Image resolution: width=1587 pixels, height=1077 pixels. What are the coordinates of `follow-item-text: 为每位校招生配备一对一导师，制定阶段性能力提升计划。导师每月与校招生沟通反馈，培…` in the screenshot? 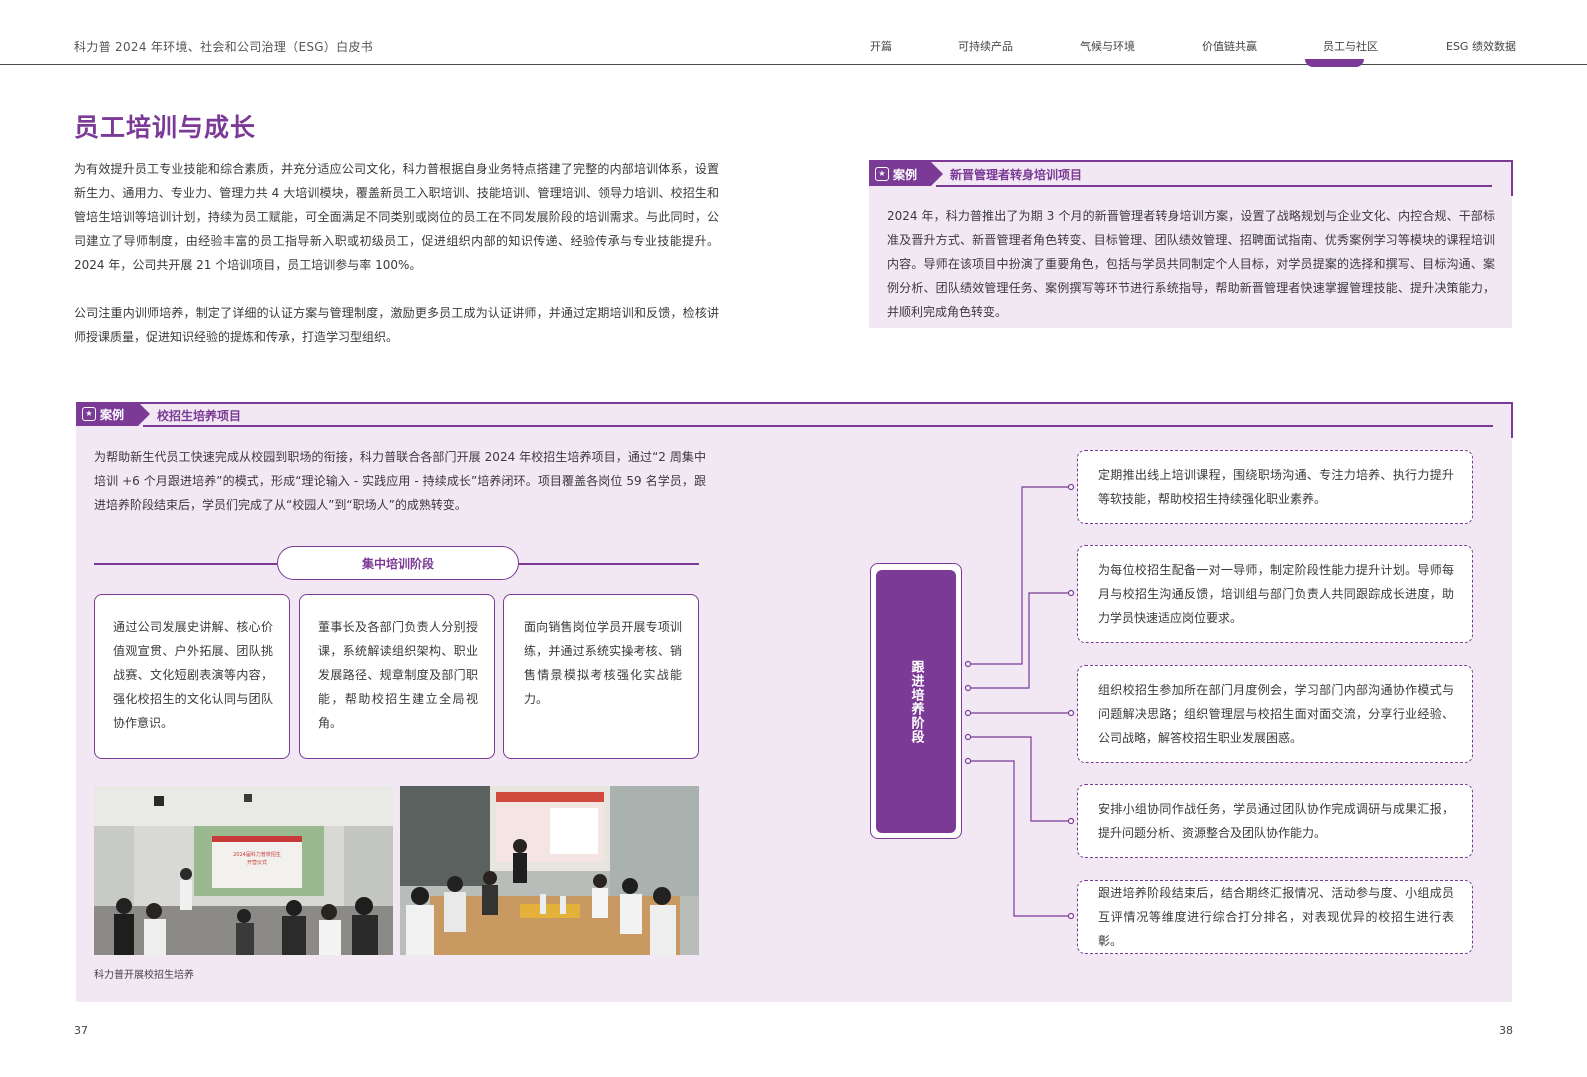 It's located at (1276, 594).